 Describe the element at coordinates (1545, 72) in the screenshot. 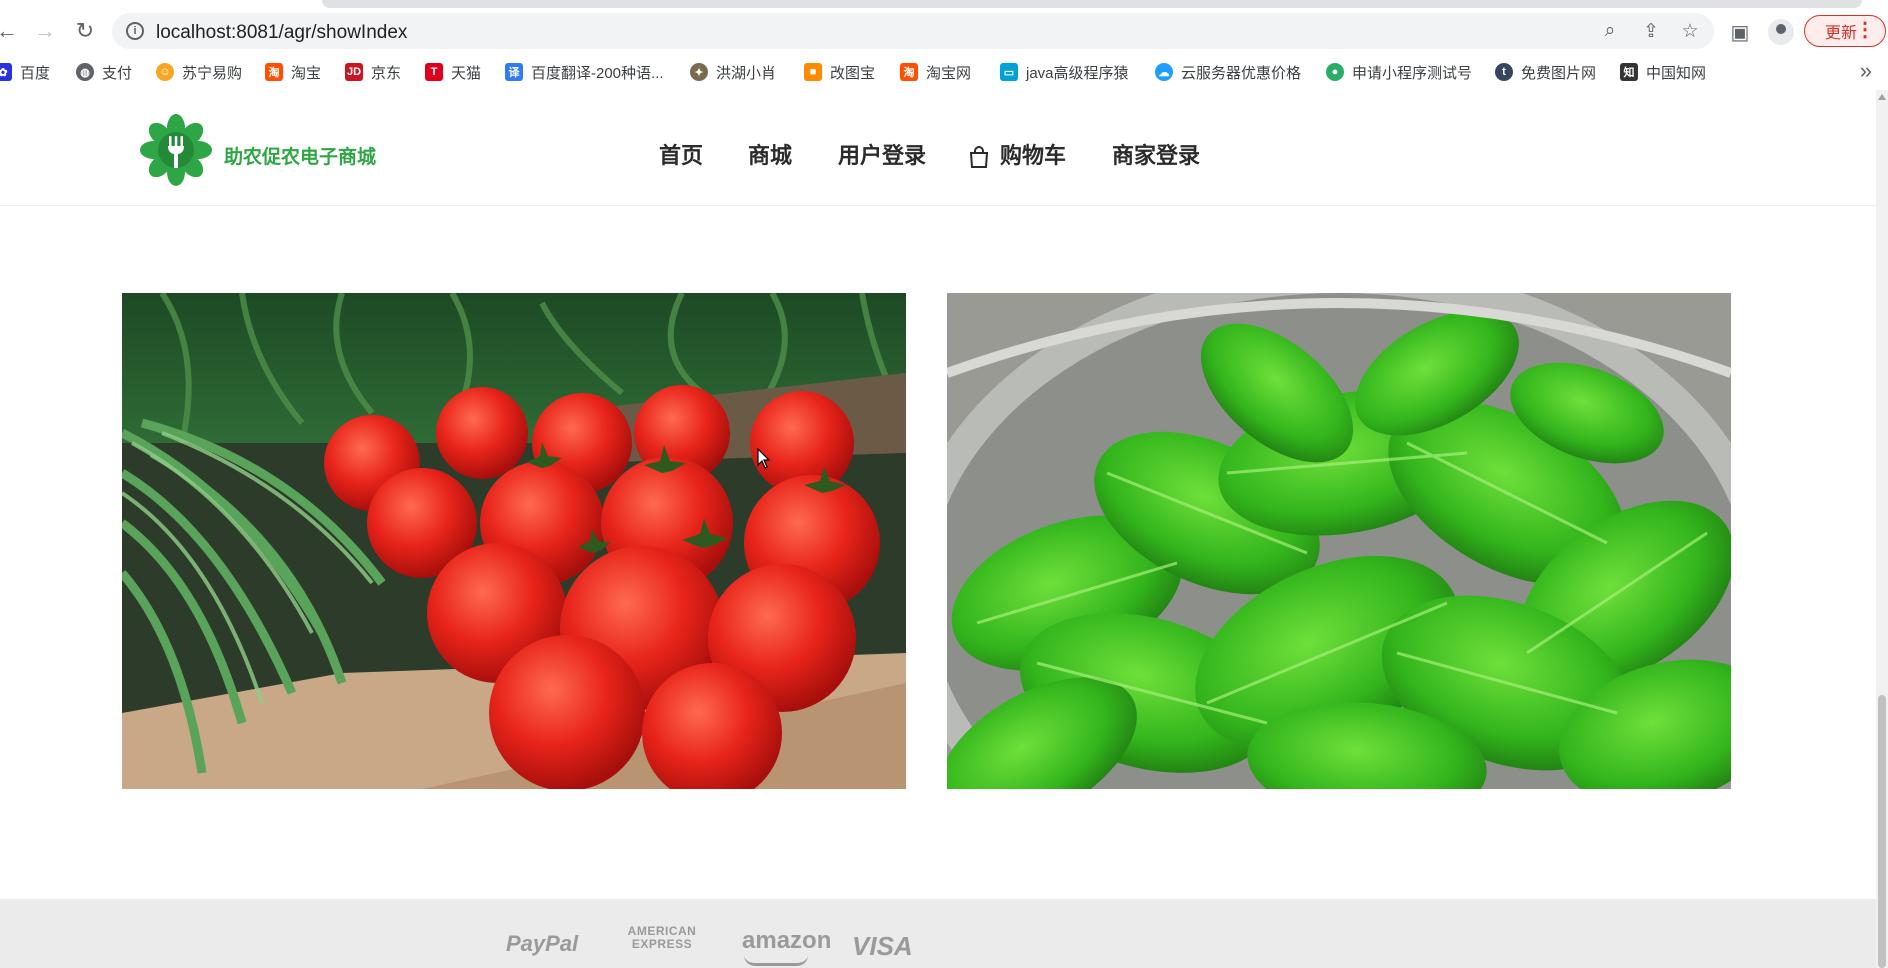

I see `bookmark-item: t 免费图片网` at that location.